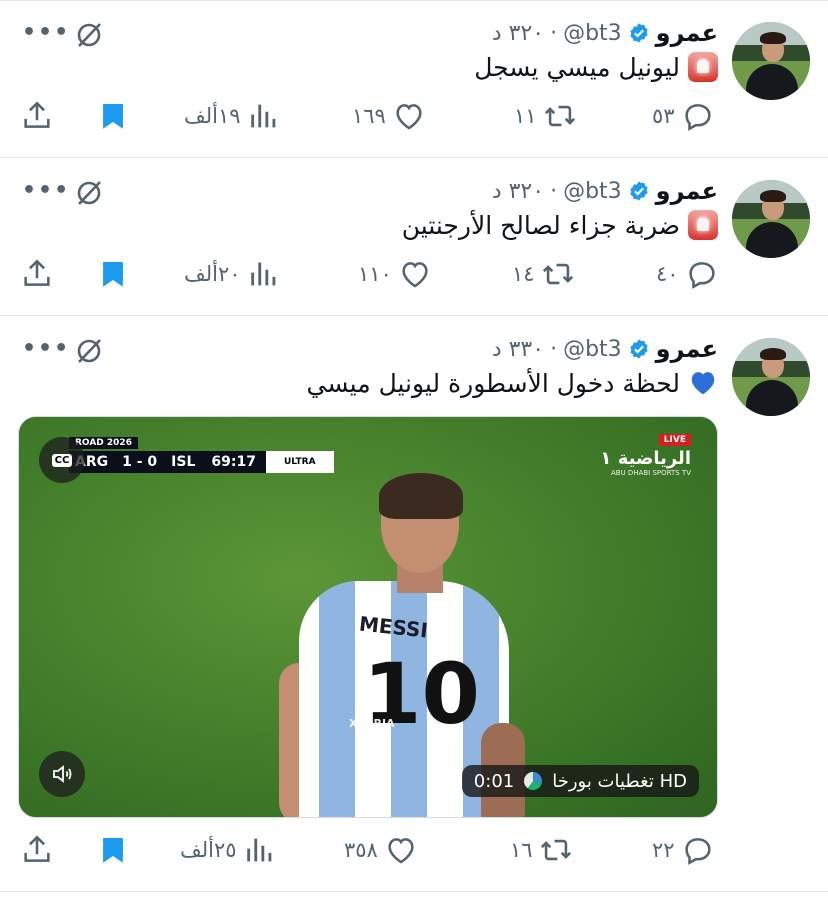  I want to click on views-count: ٢٠ألف, so click(212, 274).